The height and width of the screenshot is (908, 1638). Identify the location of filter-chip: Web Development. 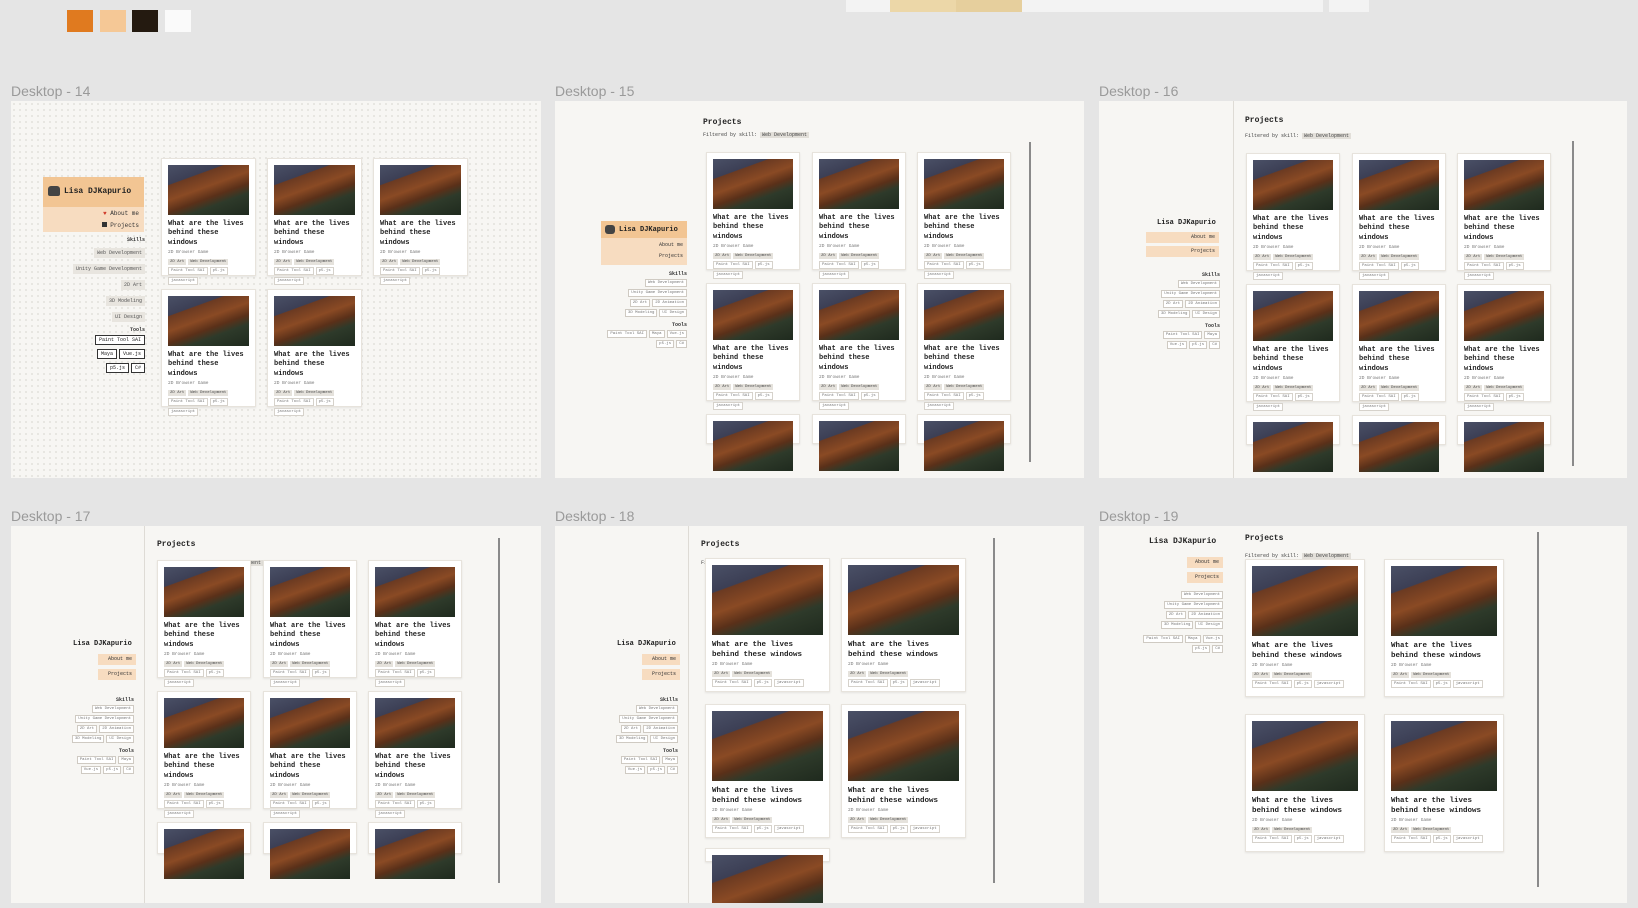
(1327, 136).